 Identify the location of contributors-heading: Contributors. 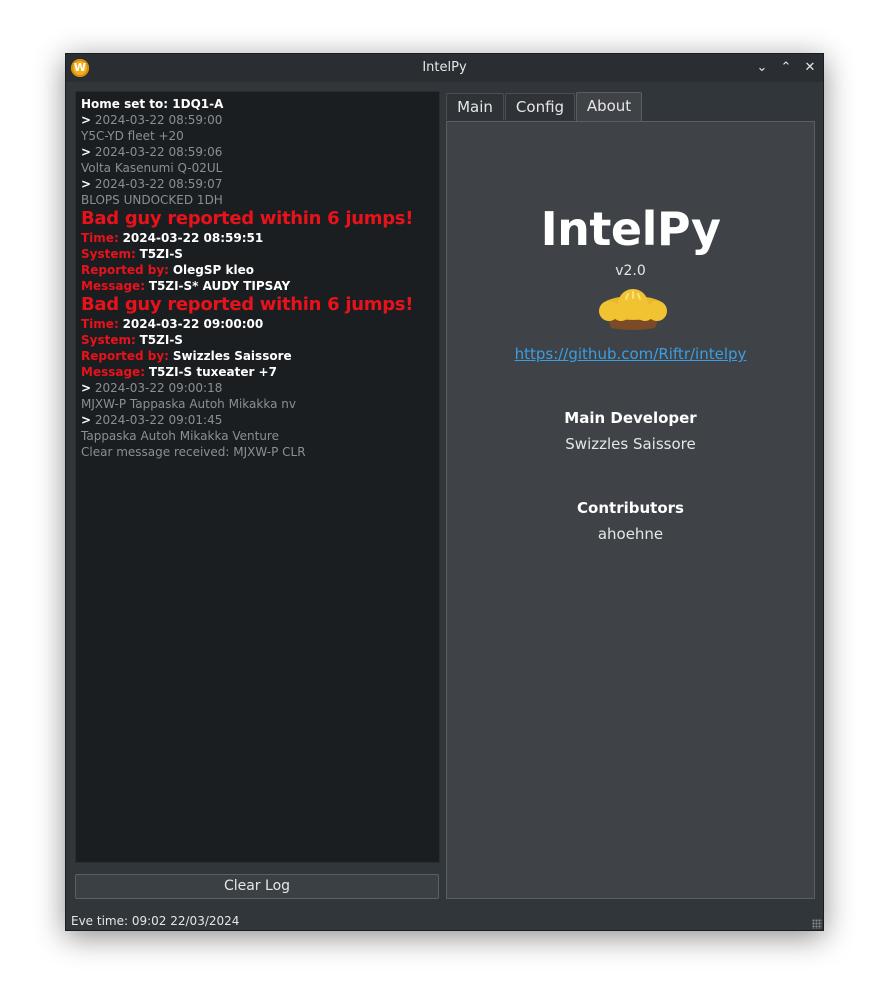
(630, 508).